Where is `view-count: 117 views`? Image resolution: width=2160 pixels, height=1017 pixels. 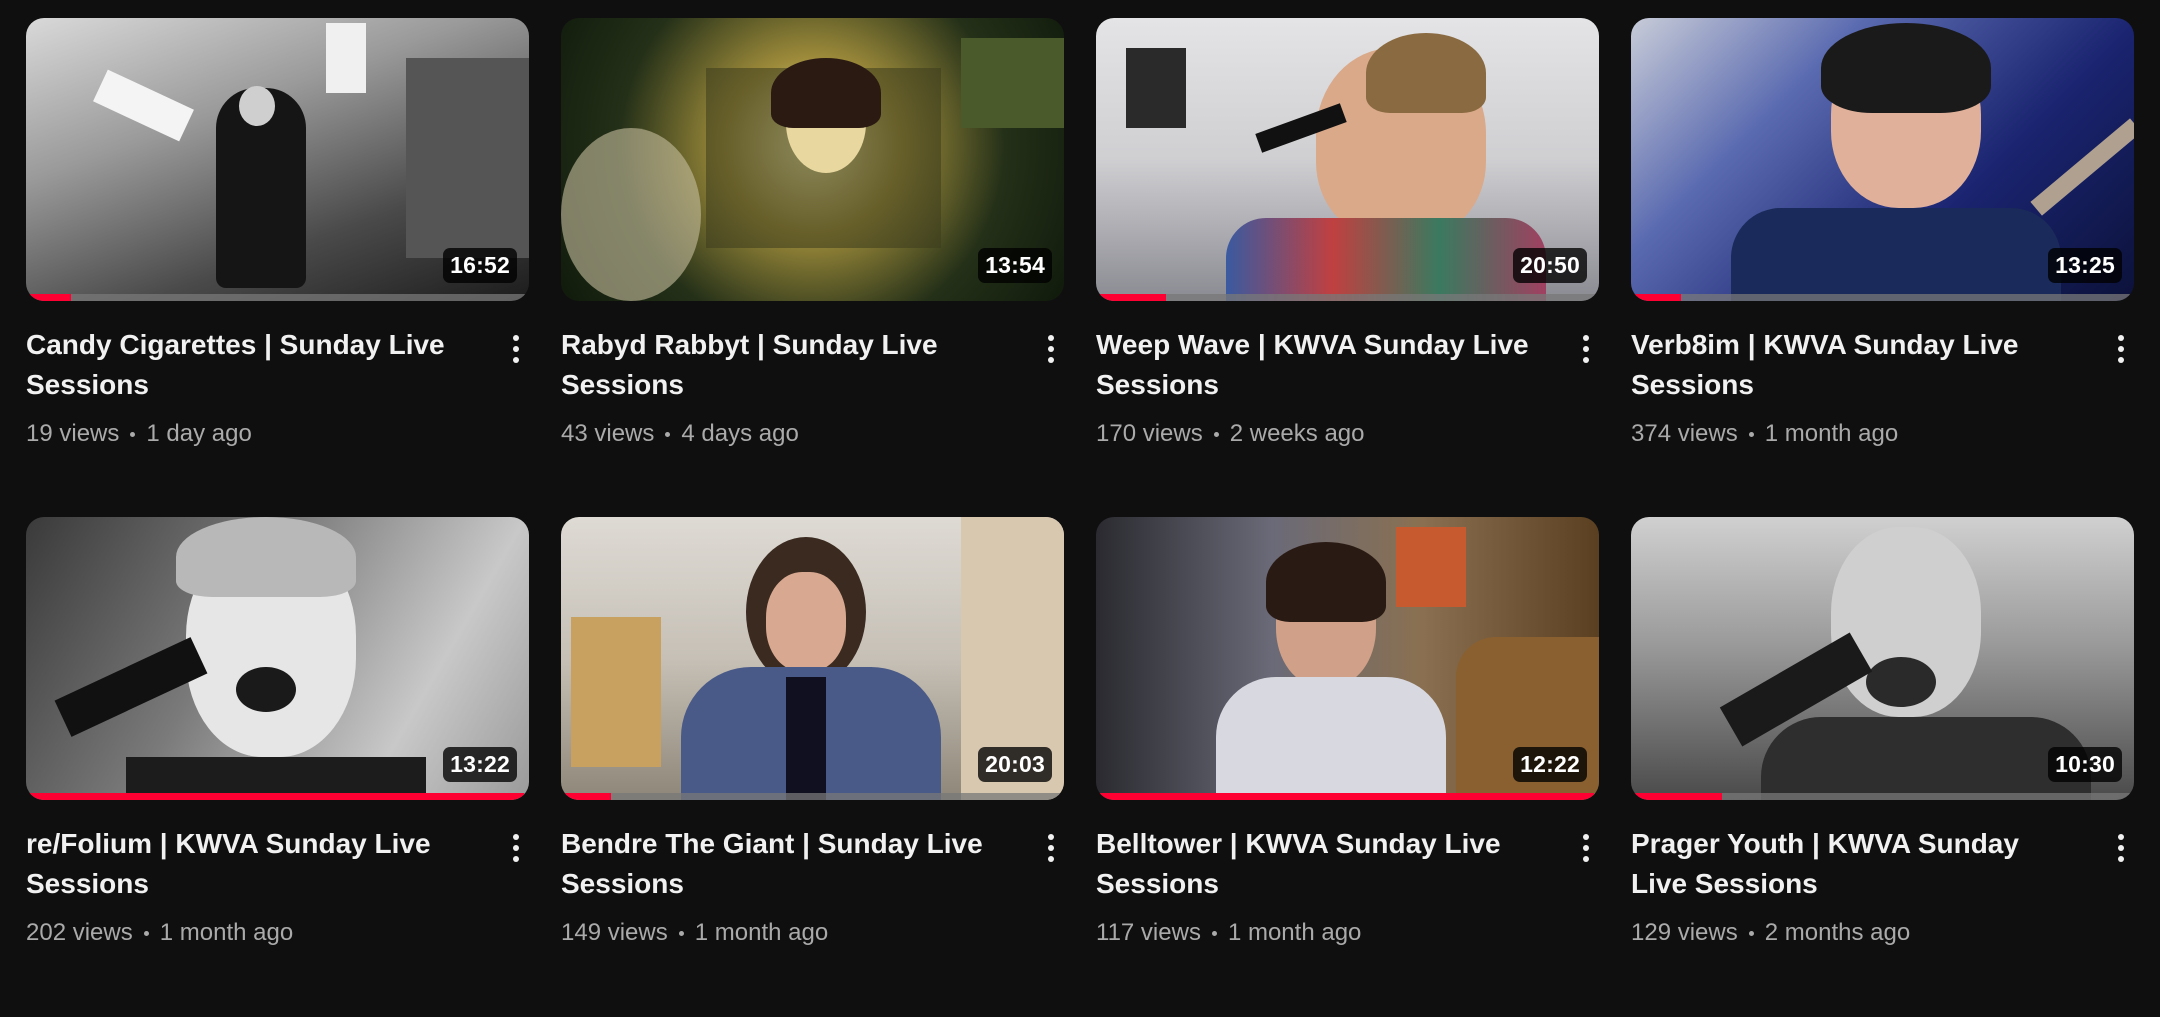
view-count: 117 views is located at coordinates (1148, 932).